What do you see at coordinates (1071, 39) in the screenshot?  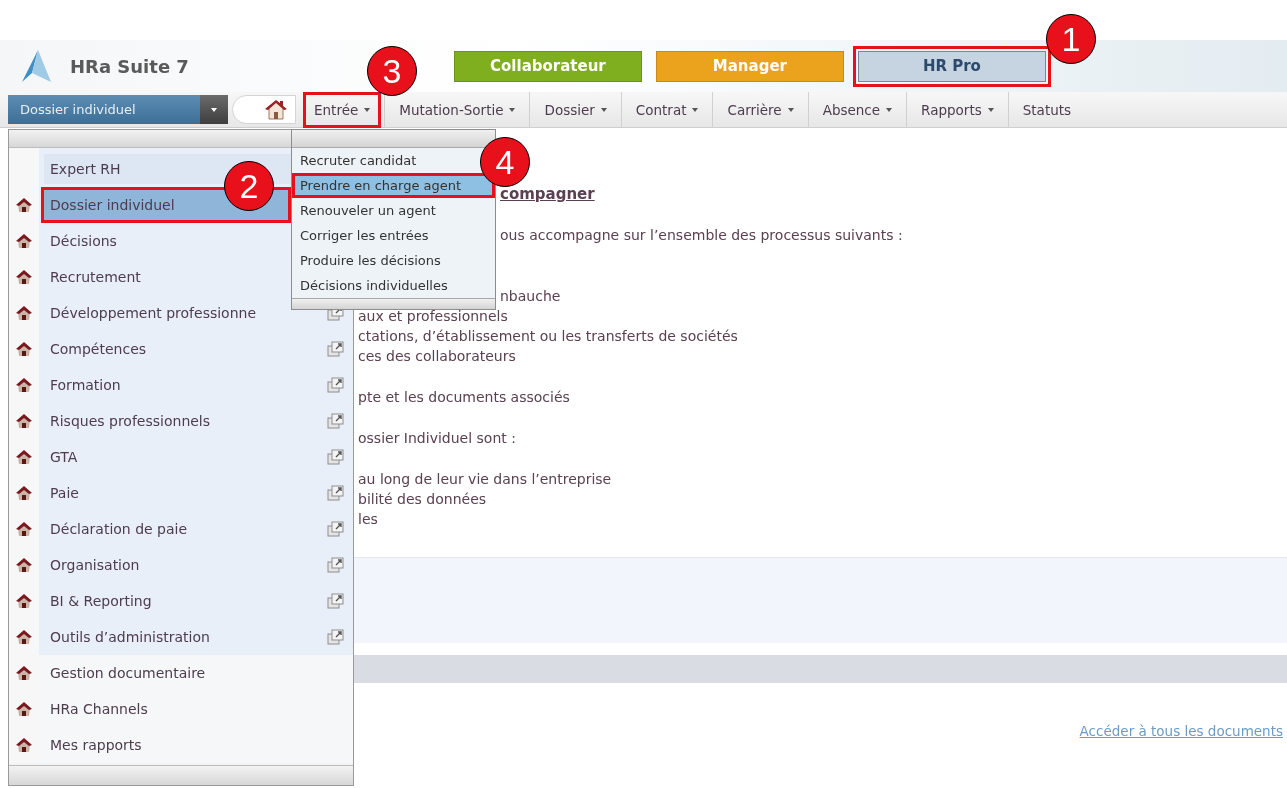 I see `callout-badge: 1` at bounding box center [1071, 39].